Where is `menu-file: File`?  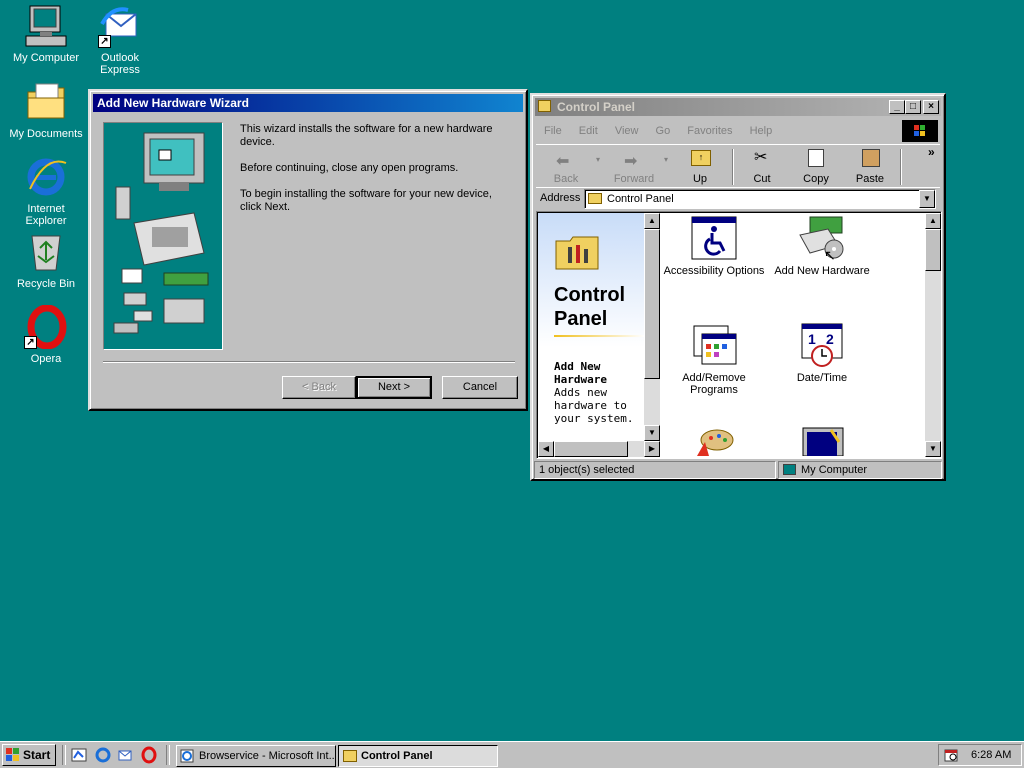
menu-file: File is located at coordinates (553, 131).